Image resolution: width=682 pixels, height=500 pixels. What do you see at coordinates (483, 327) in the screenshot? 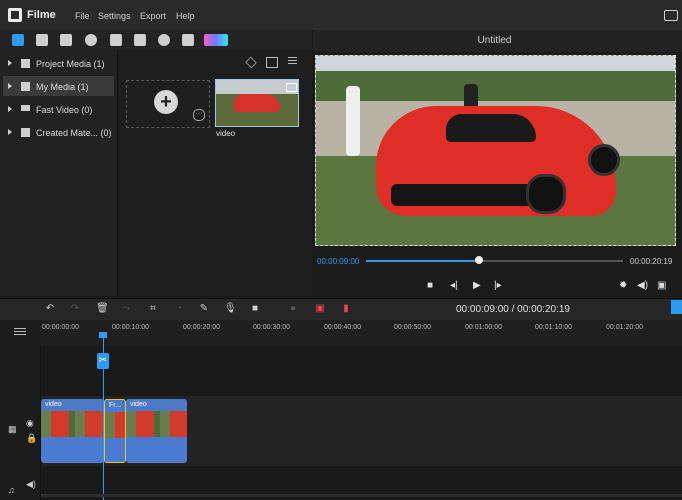
I see `ruler-label: 00:01:00:00` at bounding box center [483, 327].